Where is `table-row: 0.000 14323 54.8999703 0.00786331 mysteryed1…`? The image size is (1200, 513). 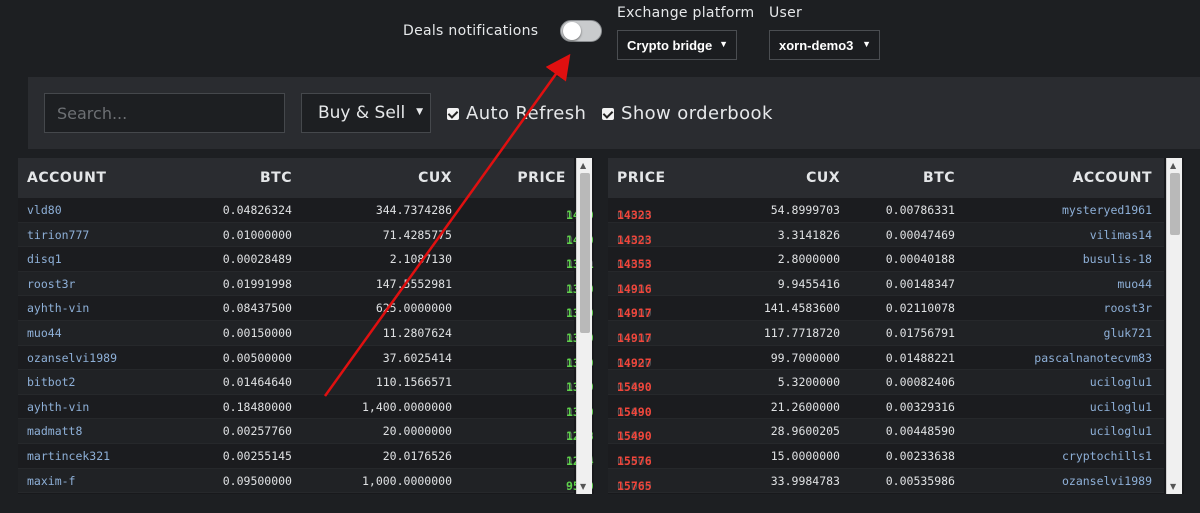 table-row: 0.000 14323 54.8999703 0.00786331 mysteryed1… is located at coordinates (886, 210).